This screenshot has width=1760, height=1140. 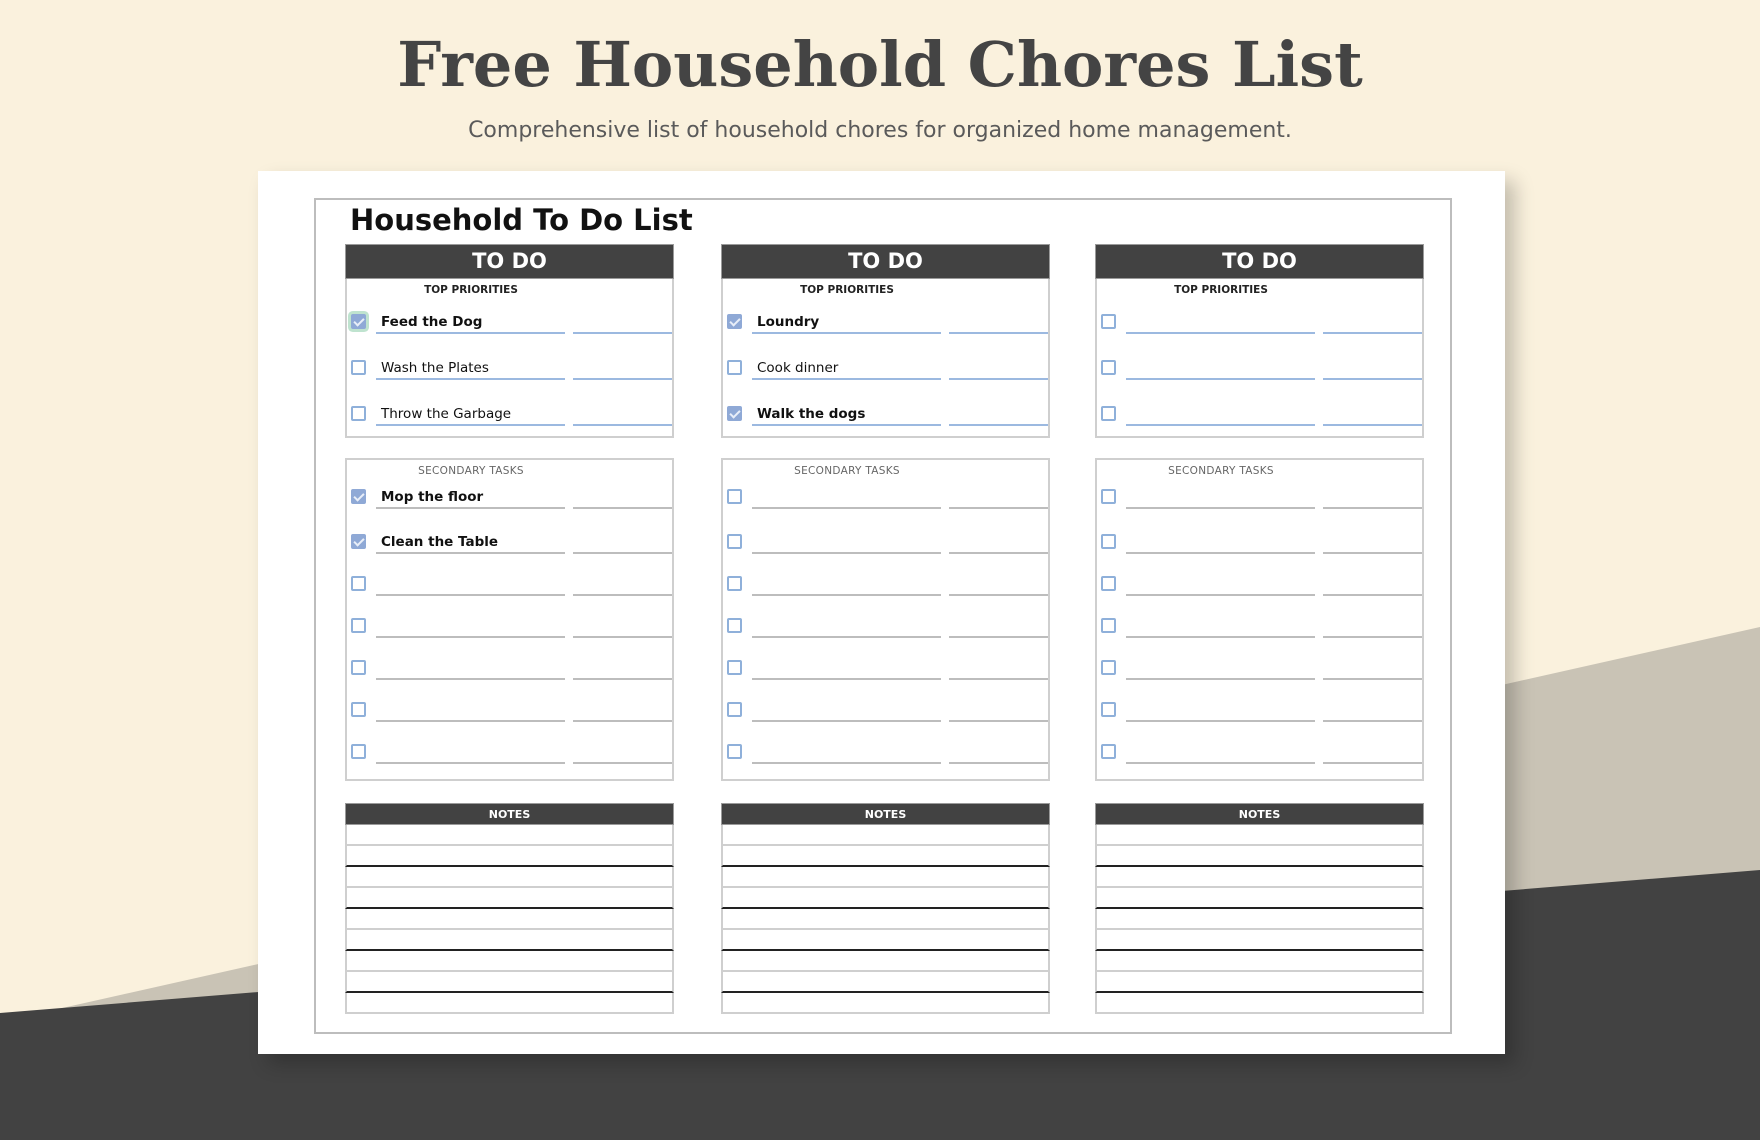 What do you see at coordinates (446, 414) in the screenshot?
I see `task-text-field: Throw the Garbage` at bounding box center [446, 414].